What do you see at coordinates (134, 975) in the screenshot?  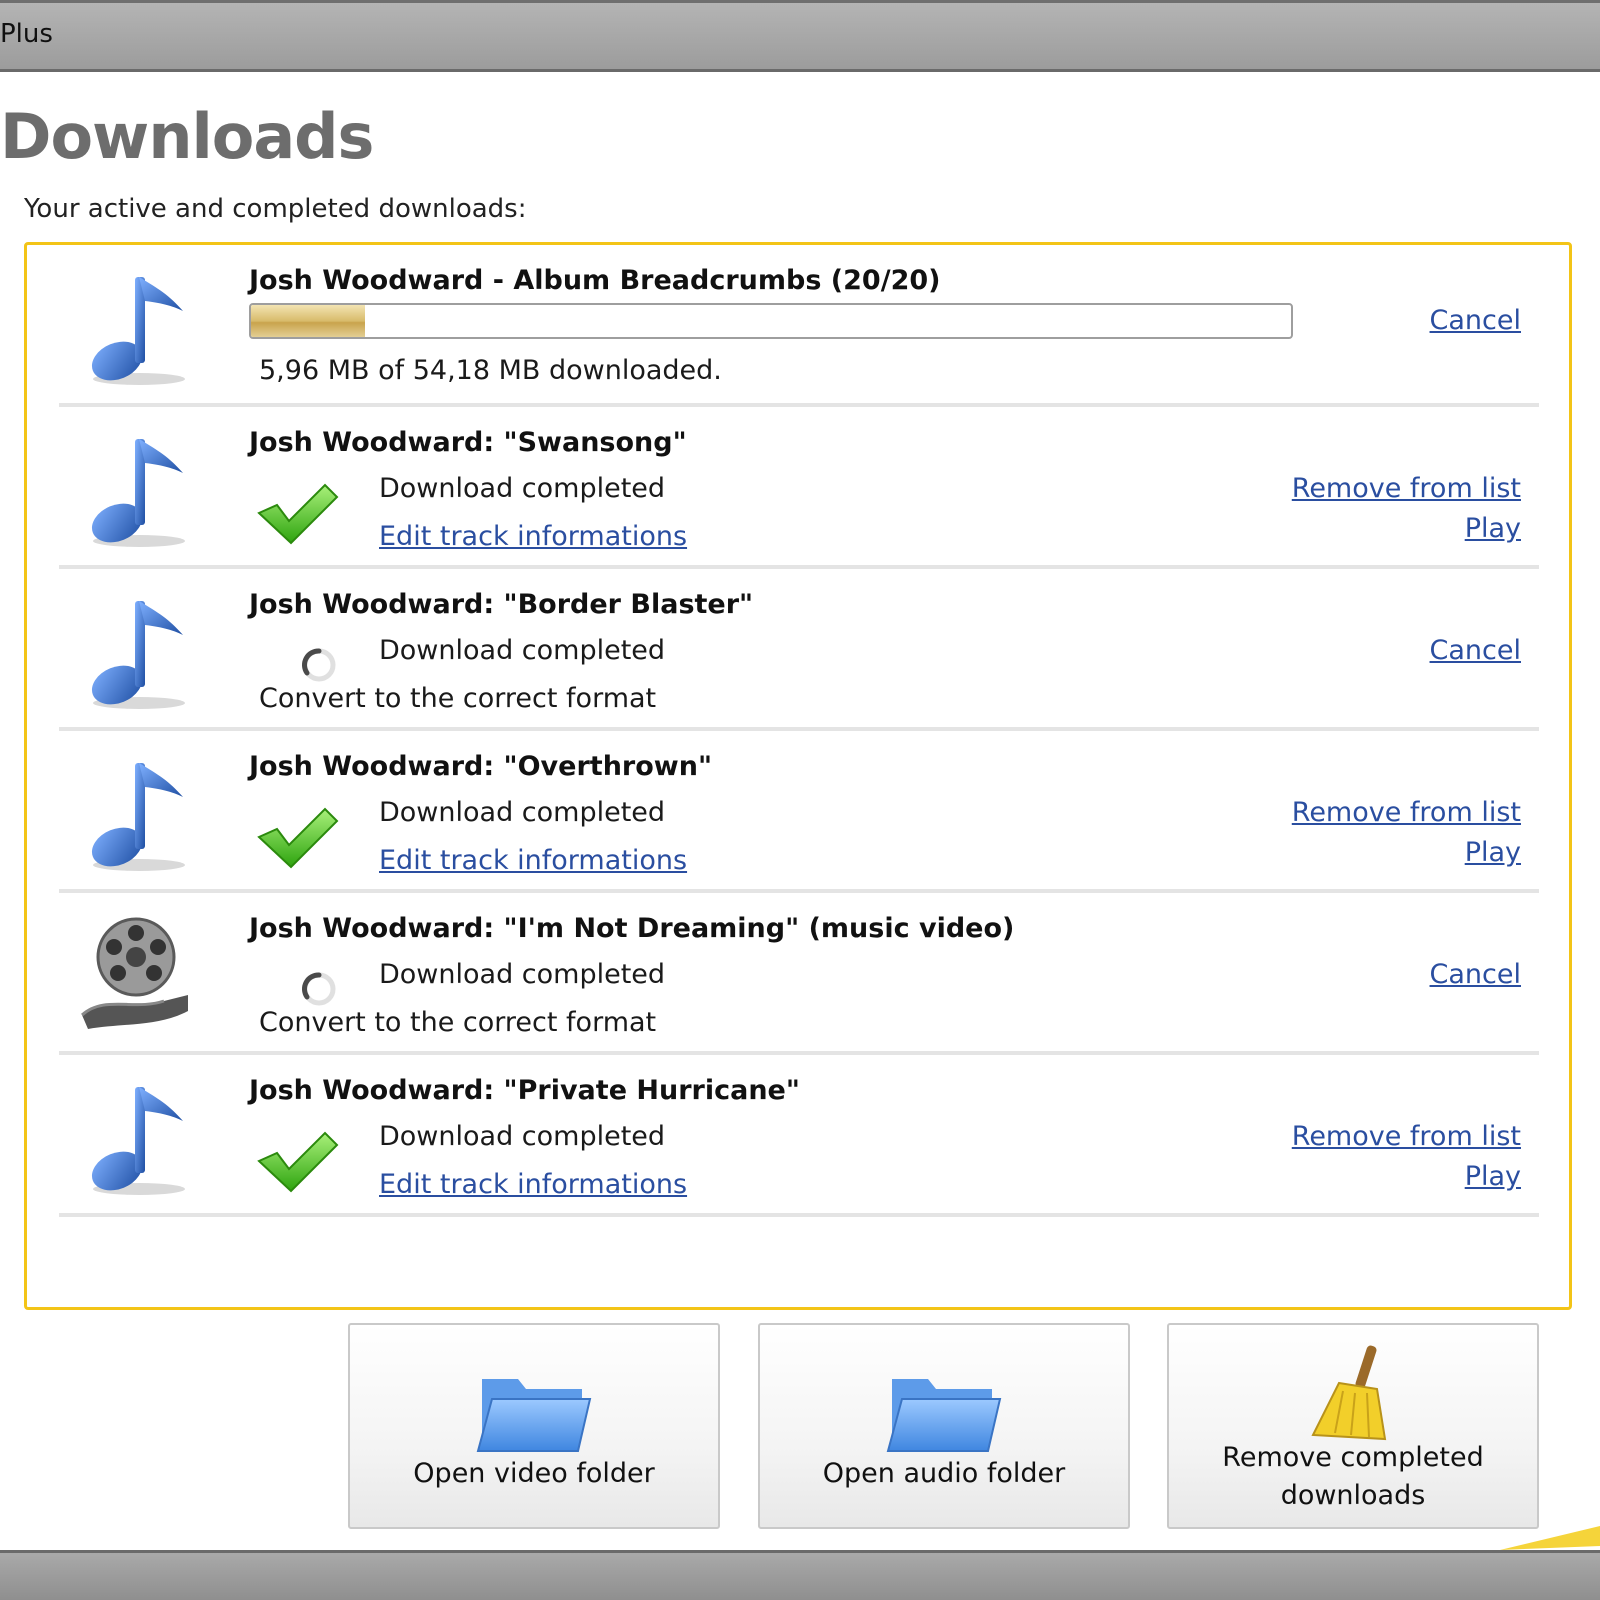 I see `film-reel-icon` at bounding box center [134, 975].